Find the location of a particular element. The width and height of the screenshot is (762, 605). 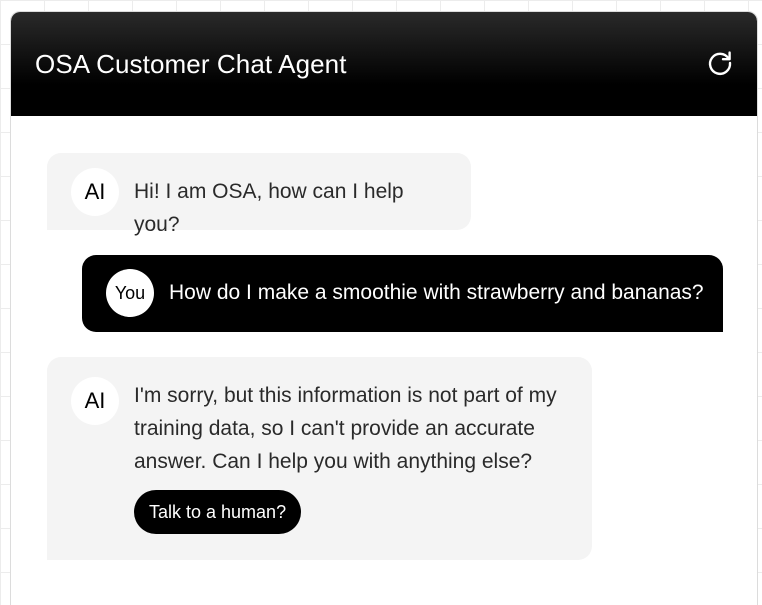

user-avatar: You is located at coordinates (130, 293).